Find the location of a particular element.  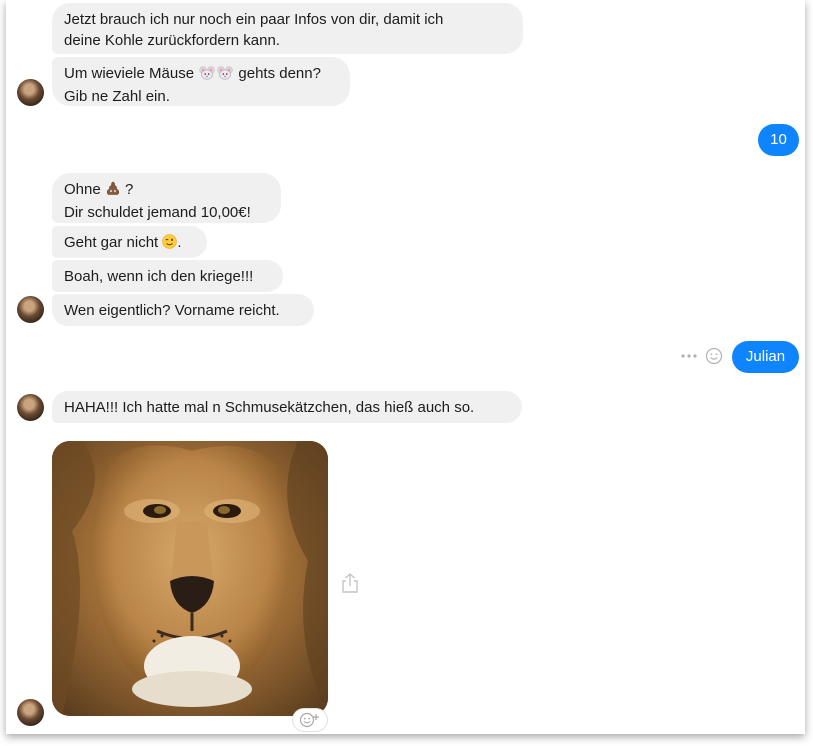

pile-of-poo-emoji is located at coordinates (113, 191).